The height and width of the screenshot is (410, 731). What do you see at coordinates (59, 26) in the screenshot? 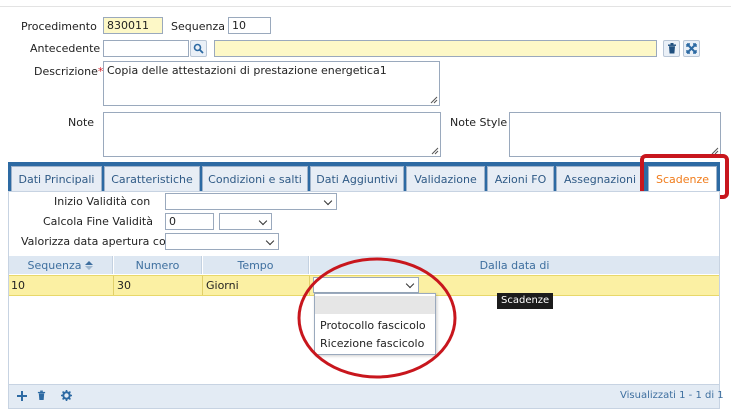
I see `procedimento-label: Procedimento` at bounding box center [59, 26].